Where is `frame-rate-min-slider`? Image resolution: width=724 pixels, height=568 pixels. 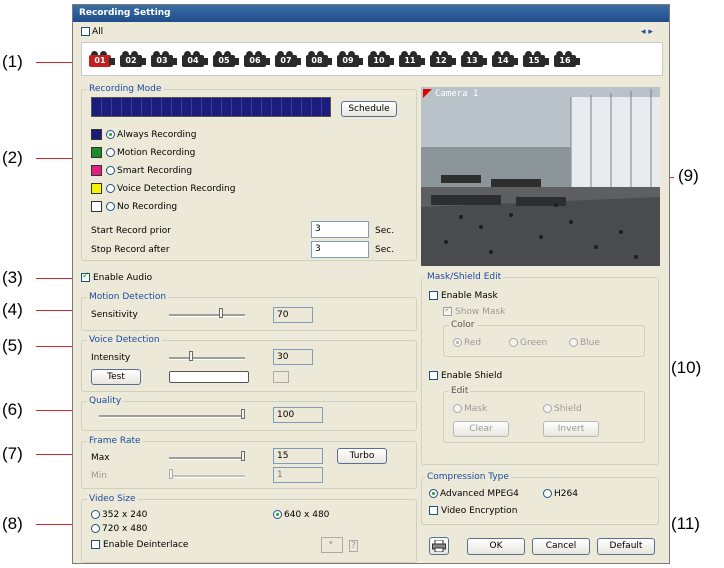
frame-rate-min-slider is located at coordinates (207, 476).